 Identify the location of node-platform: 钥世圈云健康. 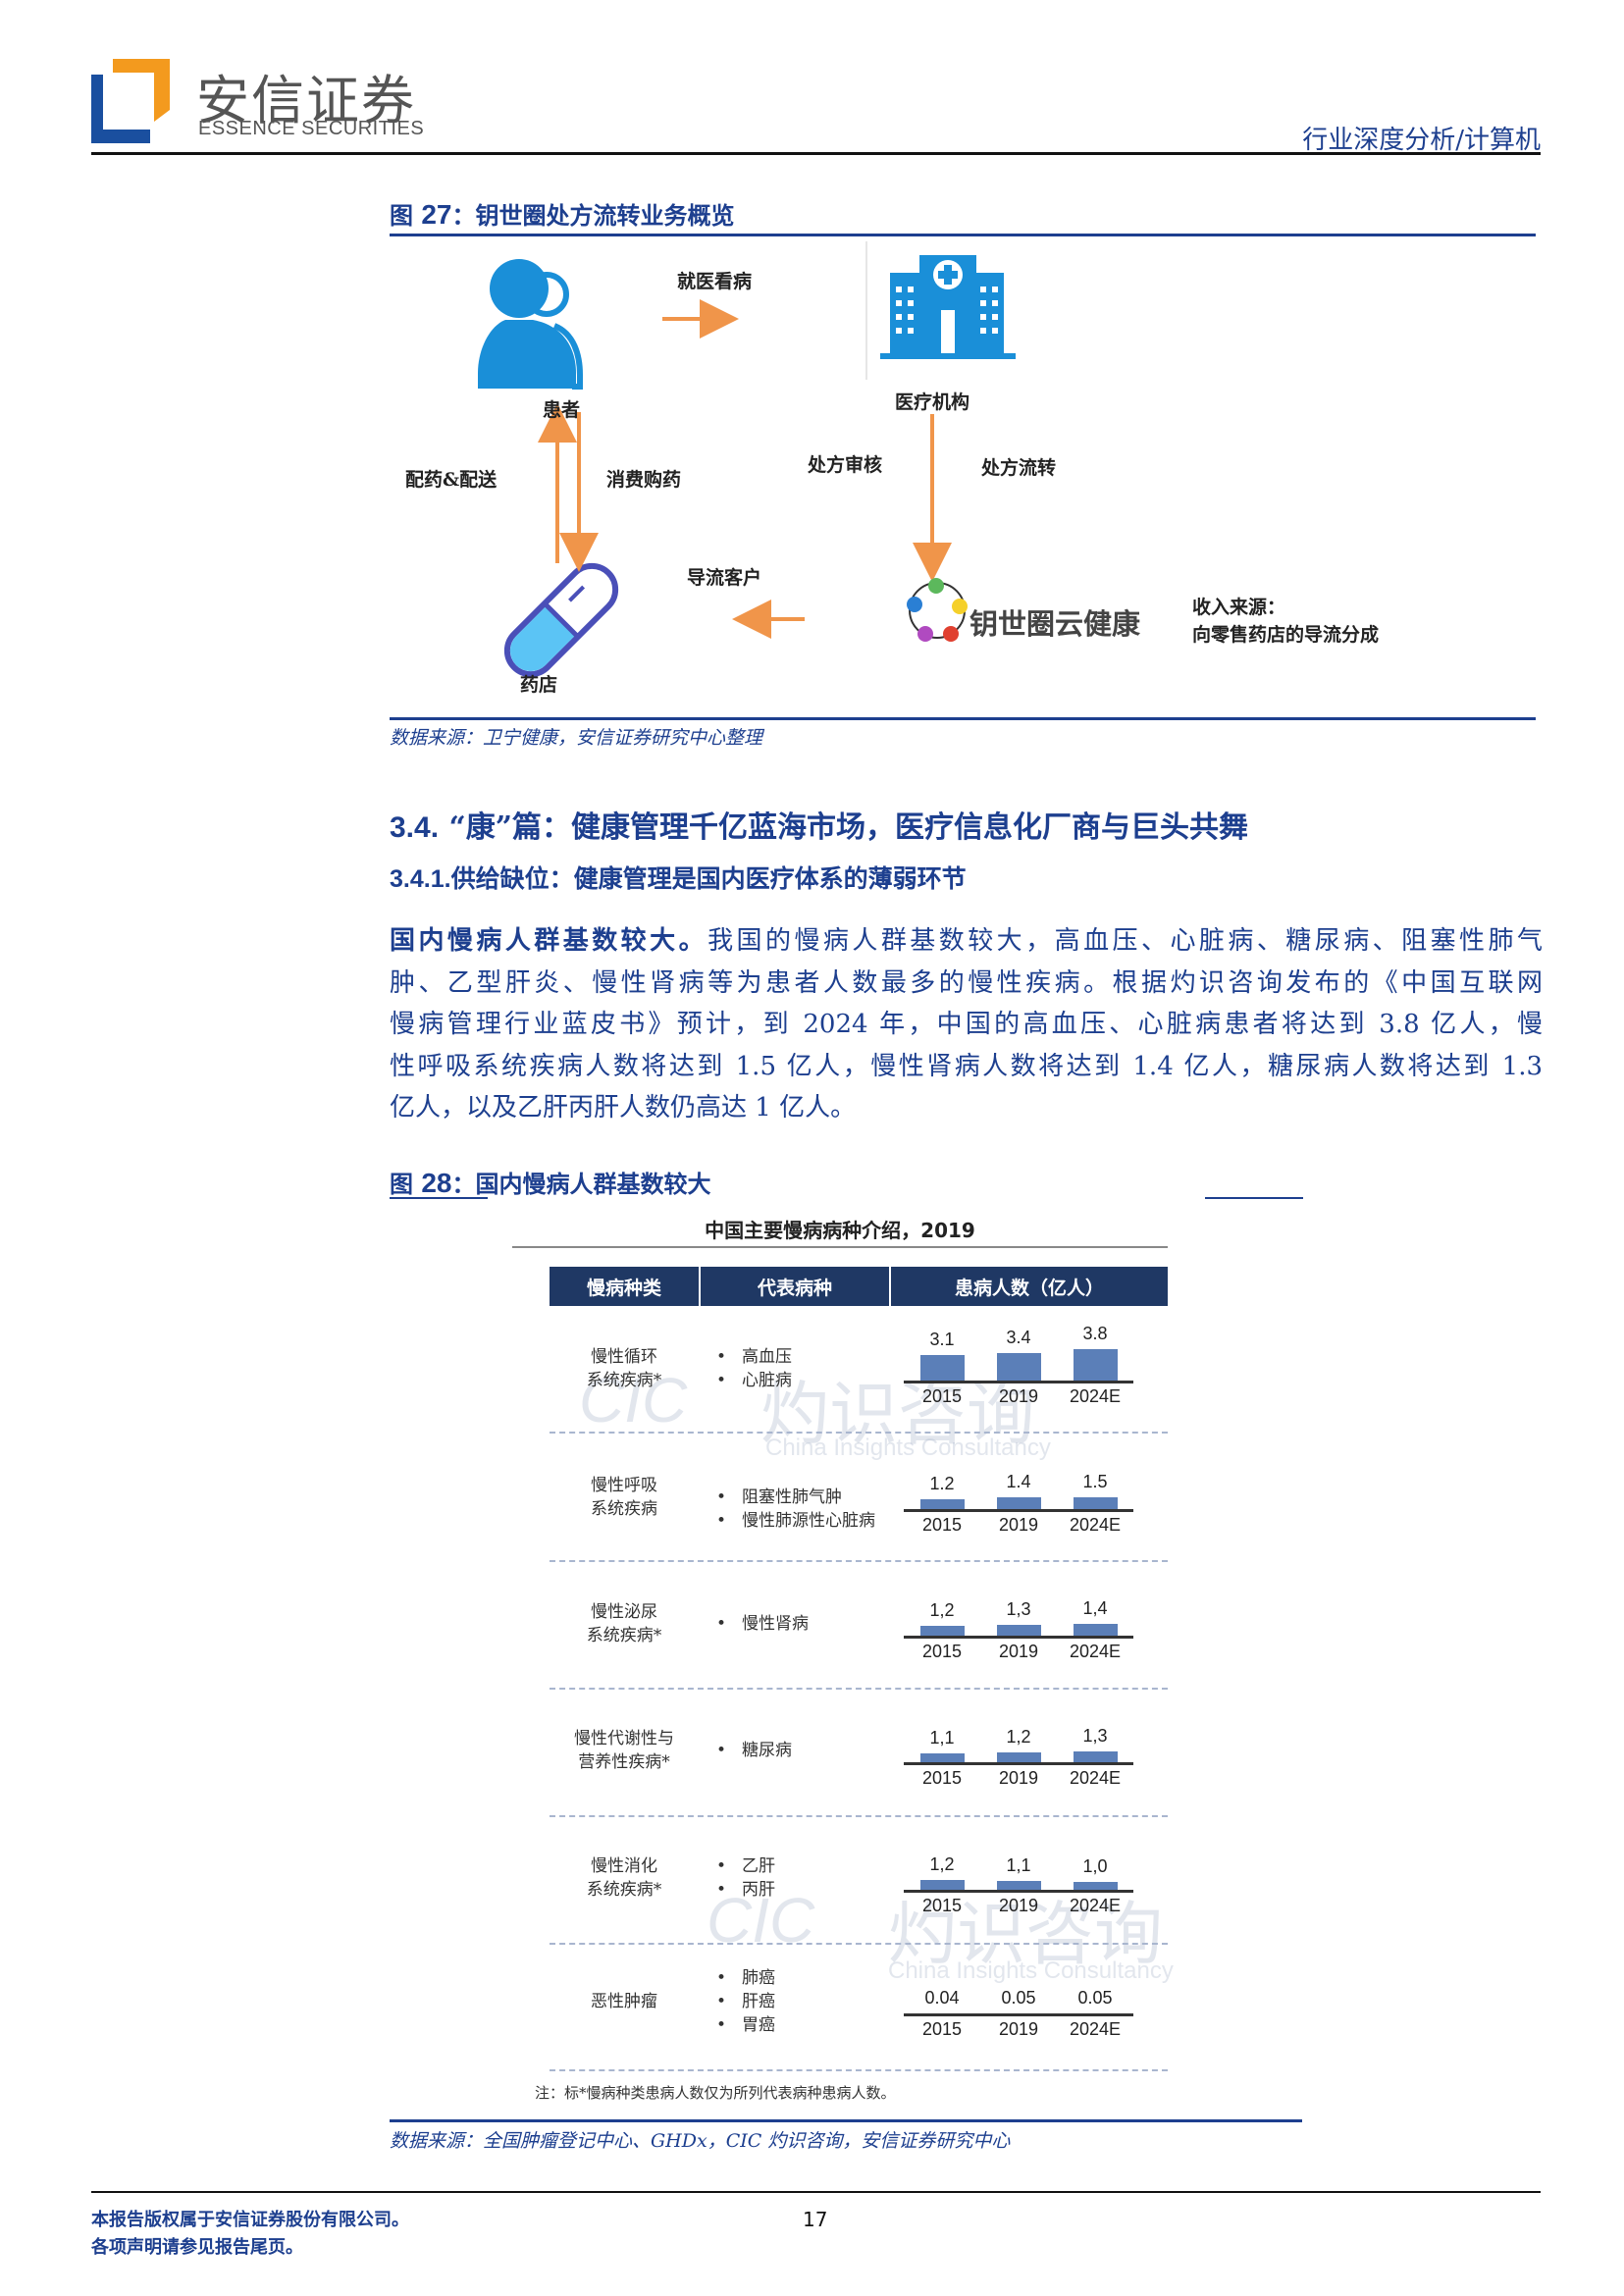
(1055, 624).